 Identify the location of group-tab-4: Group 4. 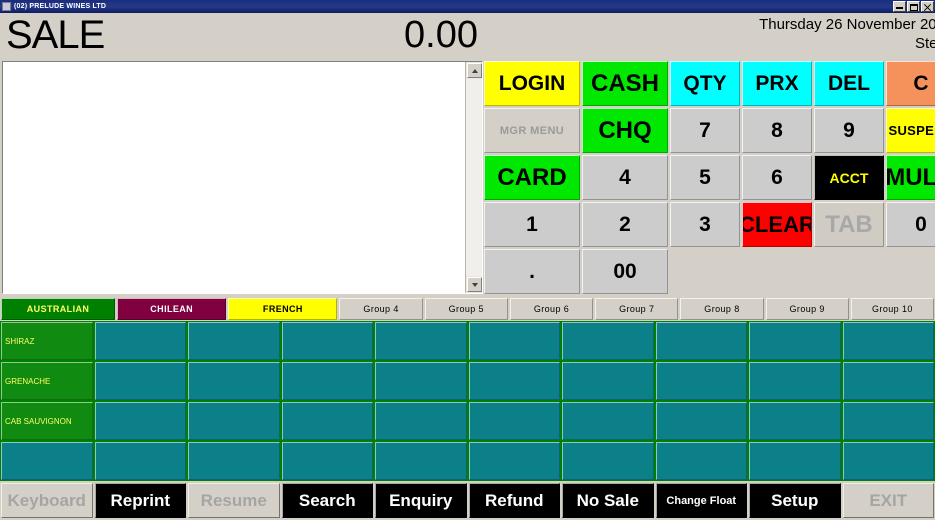
(381, 309).